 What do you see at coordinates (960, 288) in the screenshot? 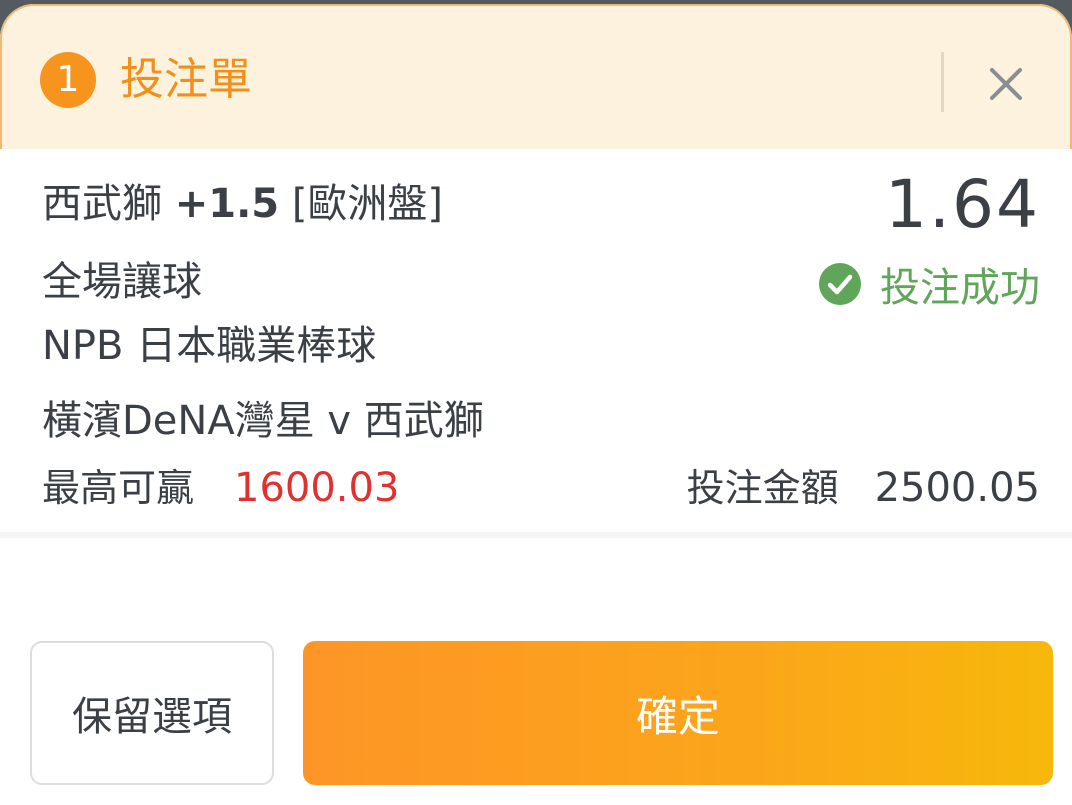
I see `bet-status-text: 投注成功` at bounding box center [960, 288].